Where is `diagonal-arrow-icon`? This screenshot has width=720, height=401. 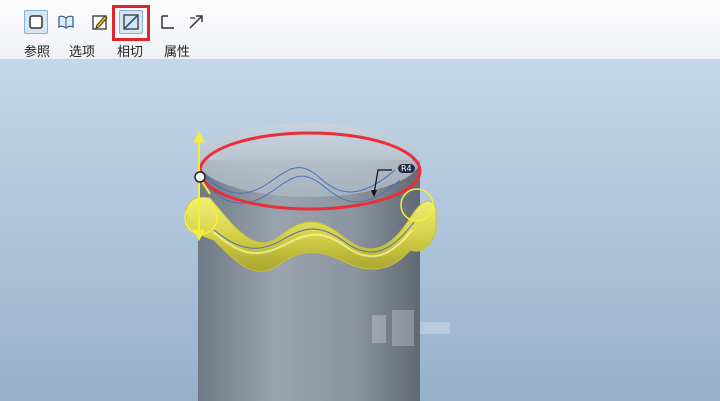 diagonal-arrow-icon is located at coordinates (196, 22).